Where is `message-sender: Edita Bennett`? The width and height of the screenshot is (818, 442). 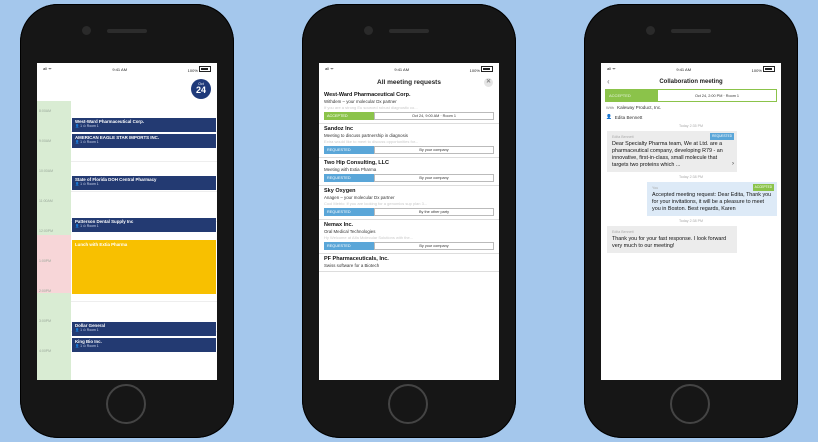
message-sender: Edita Bennett is located at coordinates (623, 232).